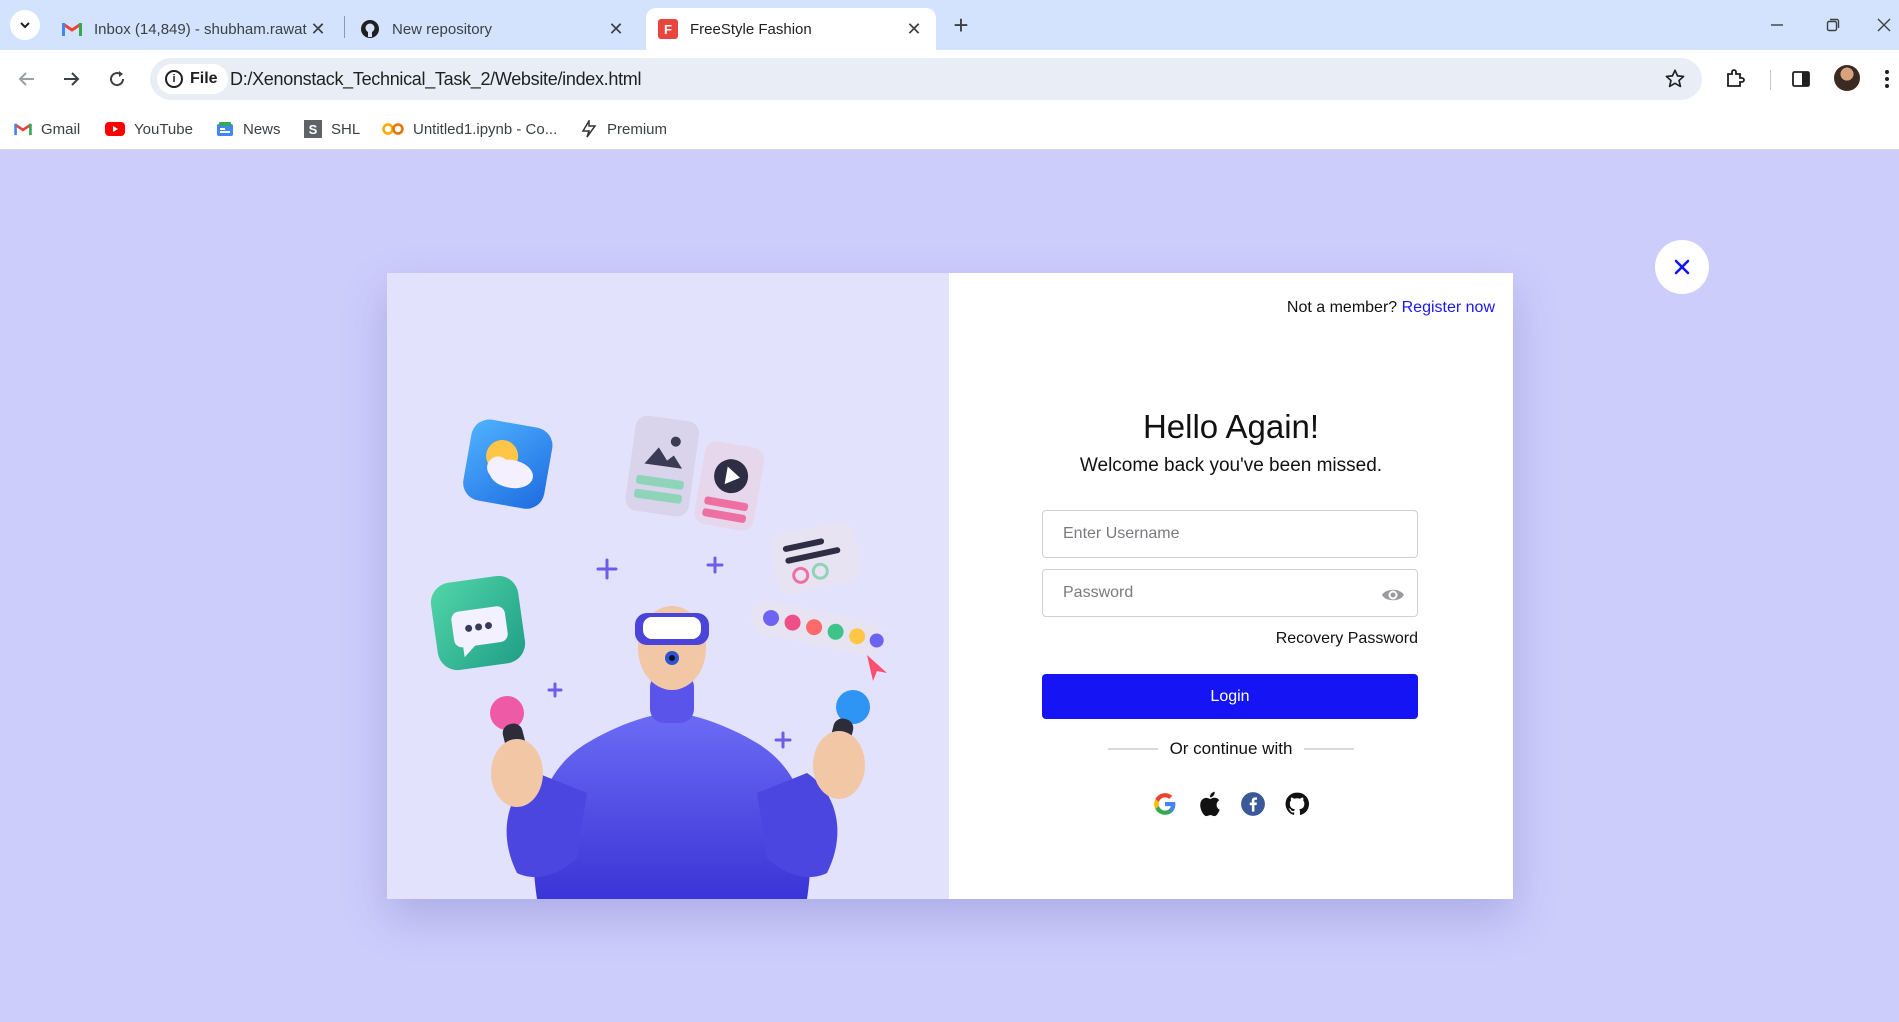 This screenshot has height=1022, width=1899. What do you see at coordinates (516, 751) in the screenshot?
I see `left-controller` at bounding box center [516, 751].